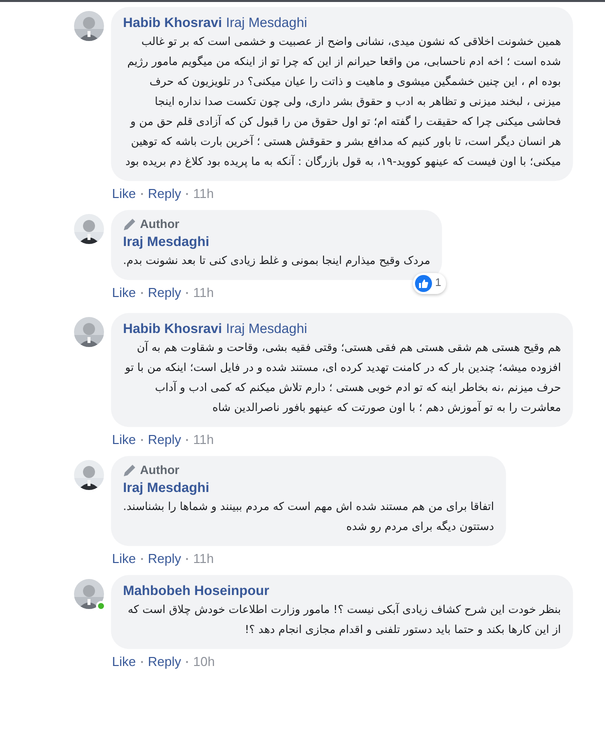 The height and width of the screenshot is (737, 605). What do you see at coordinates (342, 378) in the screenshot?
I see `comment-text: هم وقیح هستی هم شقی هستی هم فقی هستی؛ وقتی فقیه بشی، وقاحت و شقاوت هم به آن افزوده میشه؛ چندین بار که در کامنت تهدید کرده ای، مستند شده و در فایل است؛ اینکه من با تو حرف میزنم ،نه بخاطر اینه که تو ادم خوبی هستی ؛ دارم تلاش میکنم که کمی ادب و آداب معاشرت را به تو آموزش دهم ؛ با اون صورتت که عینهو بافور ناصرالدین شاه` at bounding box center [342, 378].